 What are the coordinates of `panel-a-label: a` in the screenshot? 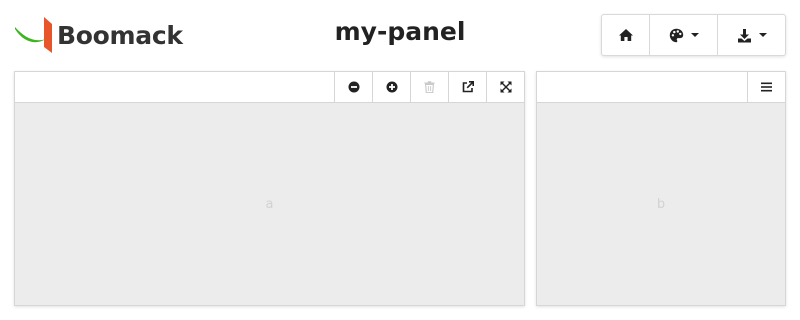 It's located at (269, 204).